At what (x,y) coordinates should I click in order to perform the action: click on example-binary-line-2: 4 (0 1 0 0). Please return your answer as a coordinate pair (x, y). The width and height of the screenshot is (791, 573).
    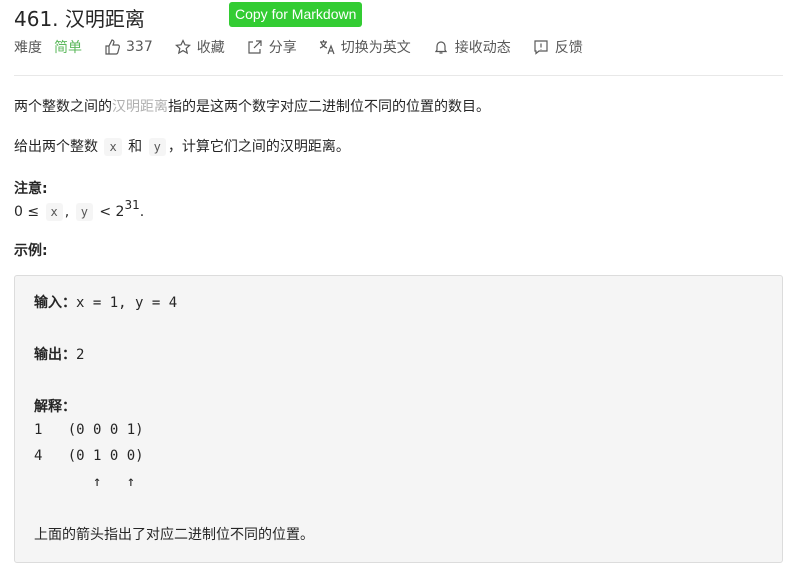
    Looking at the image, I should click on (89, 456).